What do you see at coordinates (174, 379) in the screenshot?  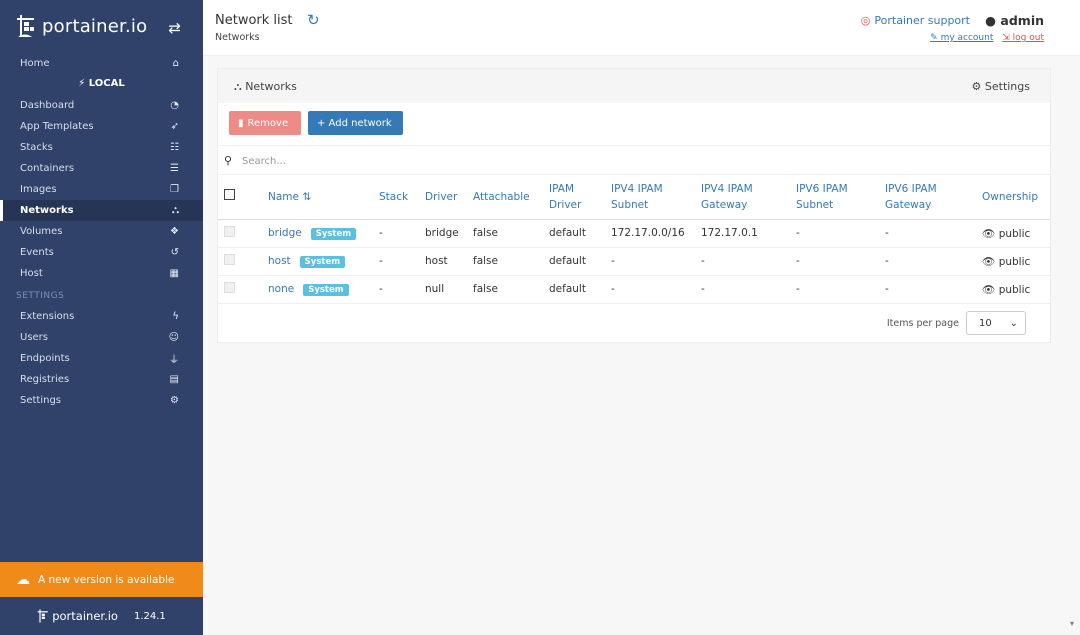 I see `database-icon: ▤` at bounding box center [174, 379].